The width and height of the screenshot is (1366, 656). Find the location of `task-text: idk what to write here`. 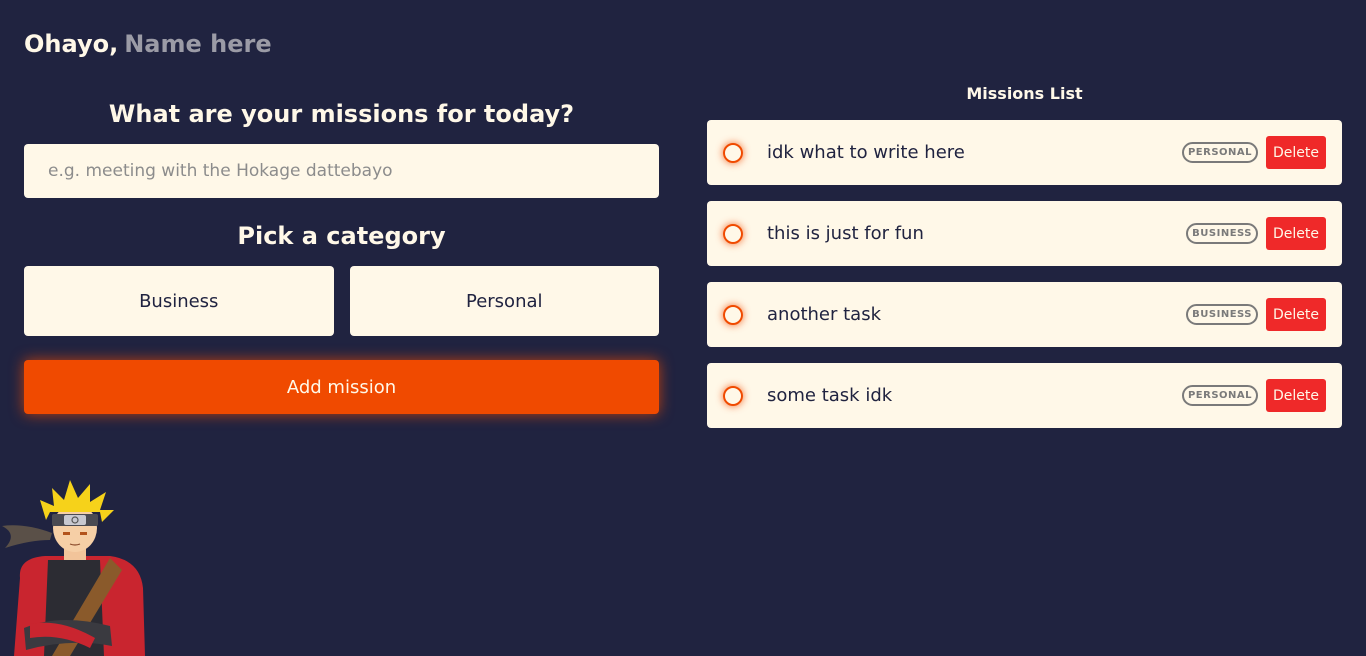

task-text: idk what to write here is located at coordinates (866, 152).